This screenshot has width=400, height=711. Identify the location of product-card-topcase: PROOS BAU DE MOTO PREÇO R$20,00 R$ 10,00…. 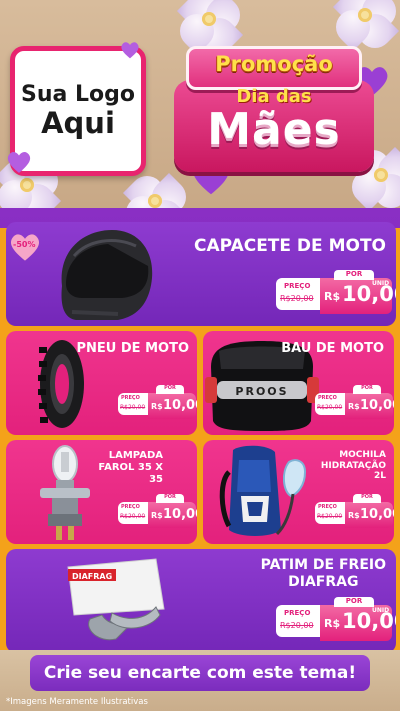
(298, 383).